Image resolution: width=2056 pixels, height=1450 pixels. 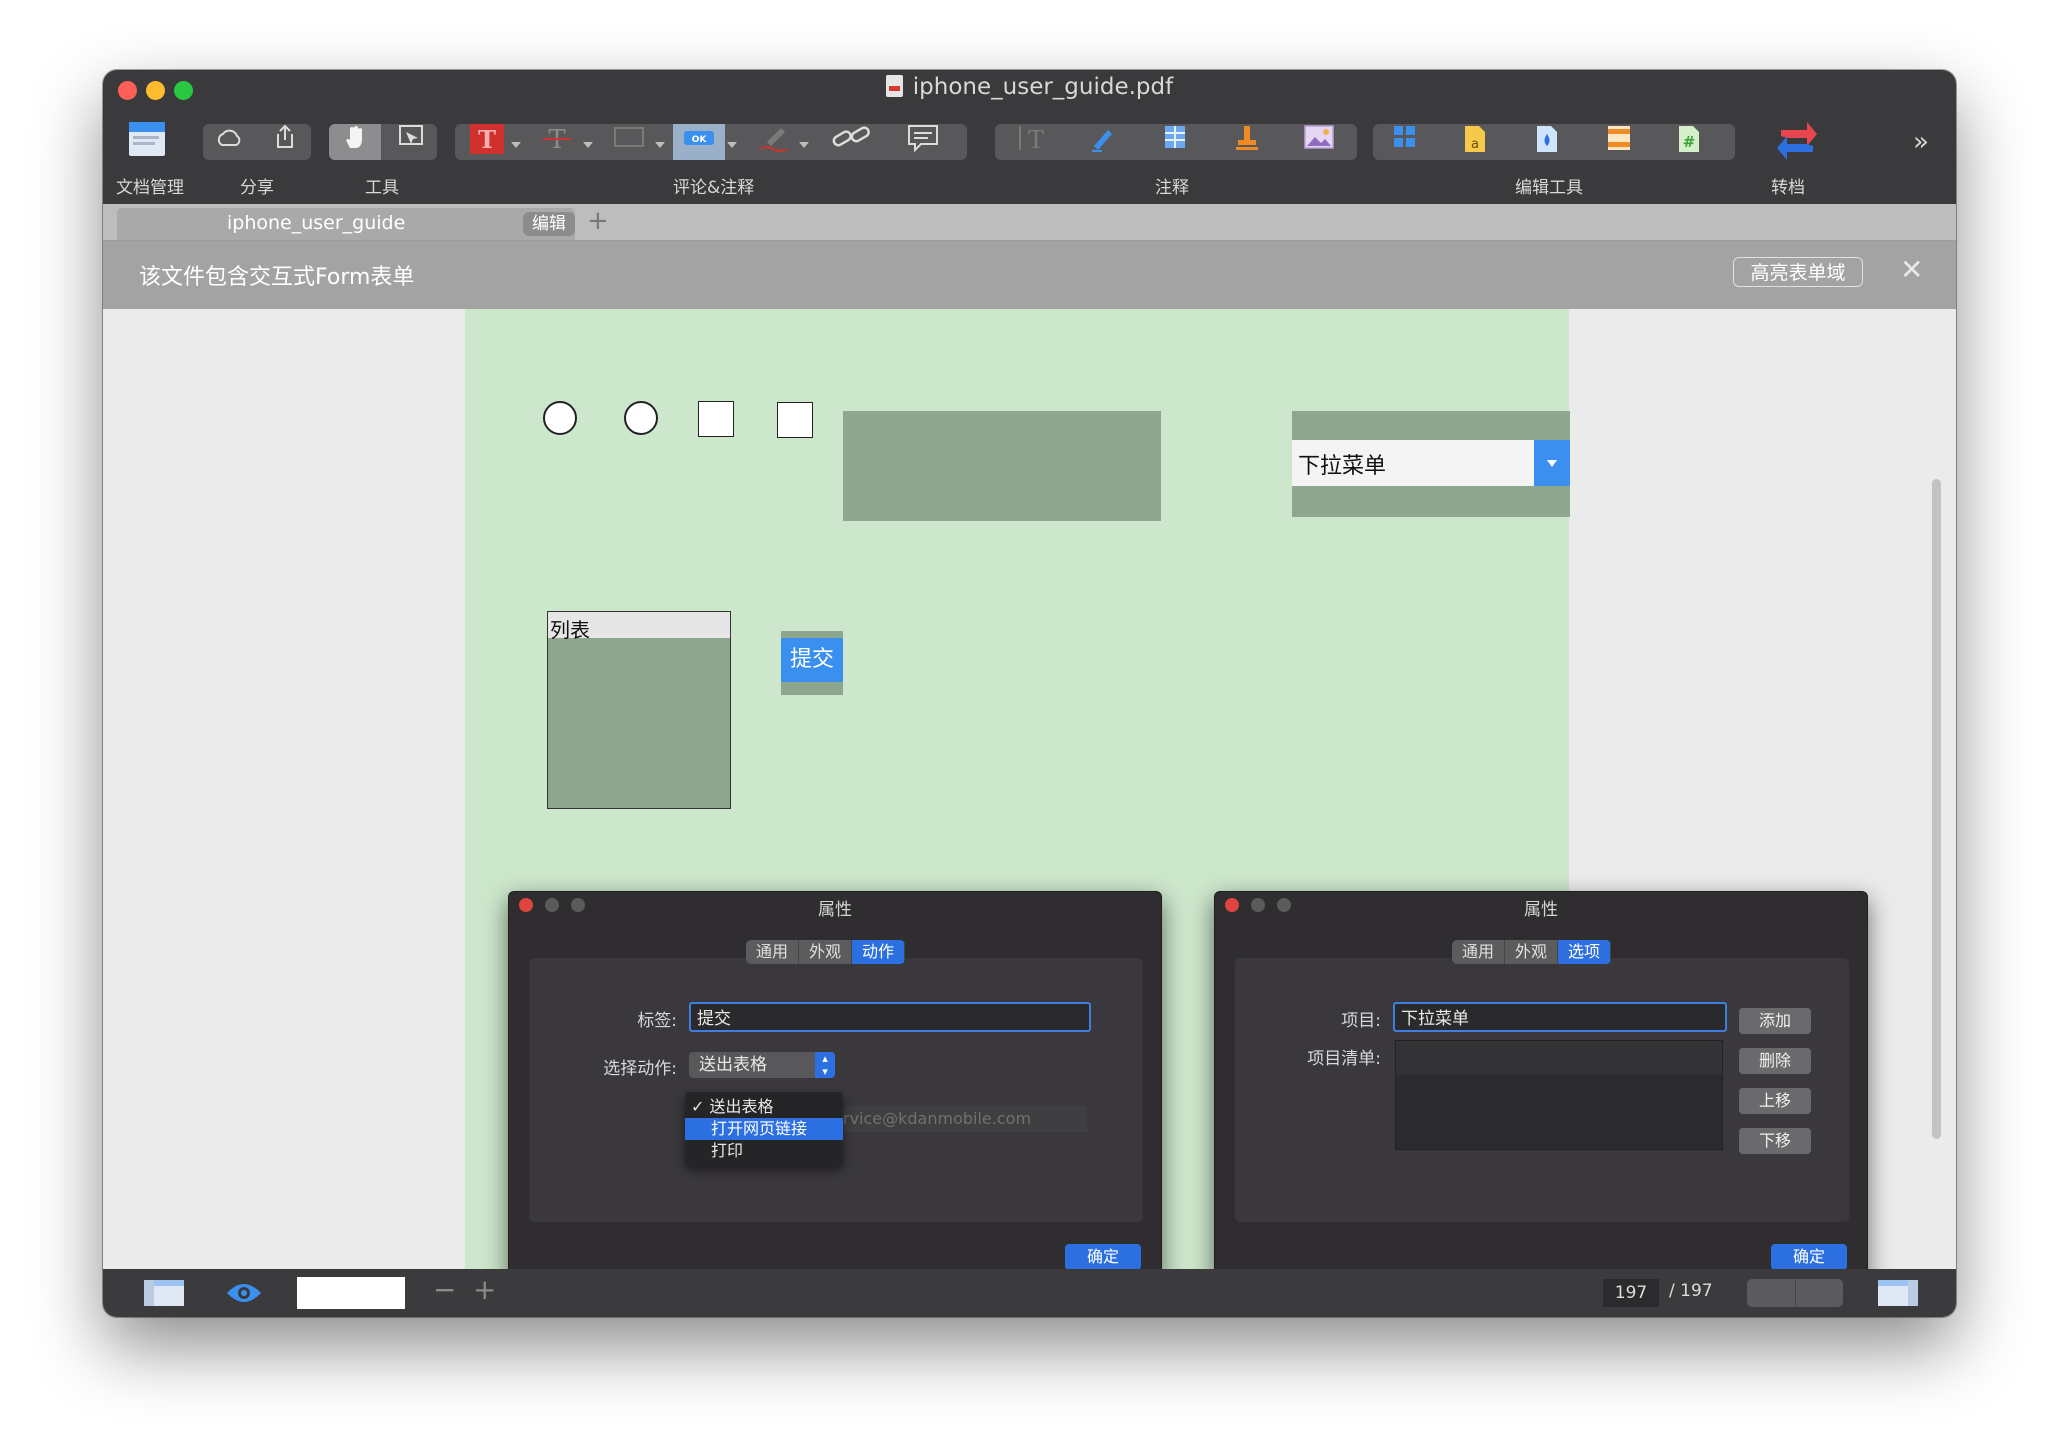 I want to click on action-select-value: 送出表格, so click(x=733, y=1065).